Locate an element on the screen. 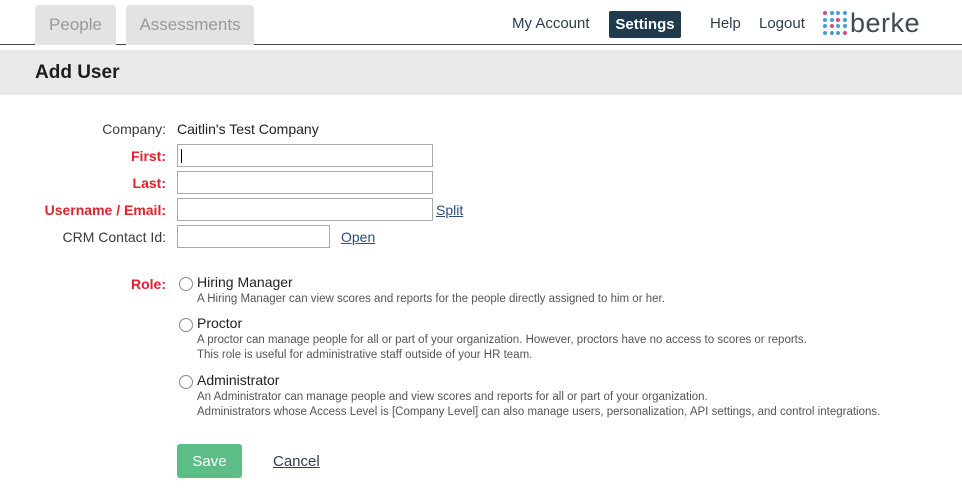 The width and height of the screenshot is (962, 493). role-radio-administrator is located at coordinates (186, 382).